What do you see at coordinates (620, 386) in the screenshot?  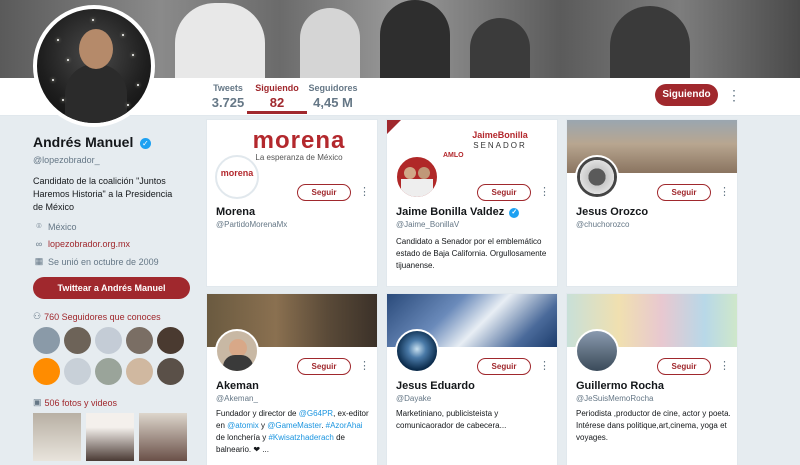 I see `card-name: Guillermo Rocha` at bounding box center [620, 386].